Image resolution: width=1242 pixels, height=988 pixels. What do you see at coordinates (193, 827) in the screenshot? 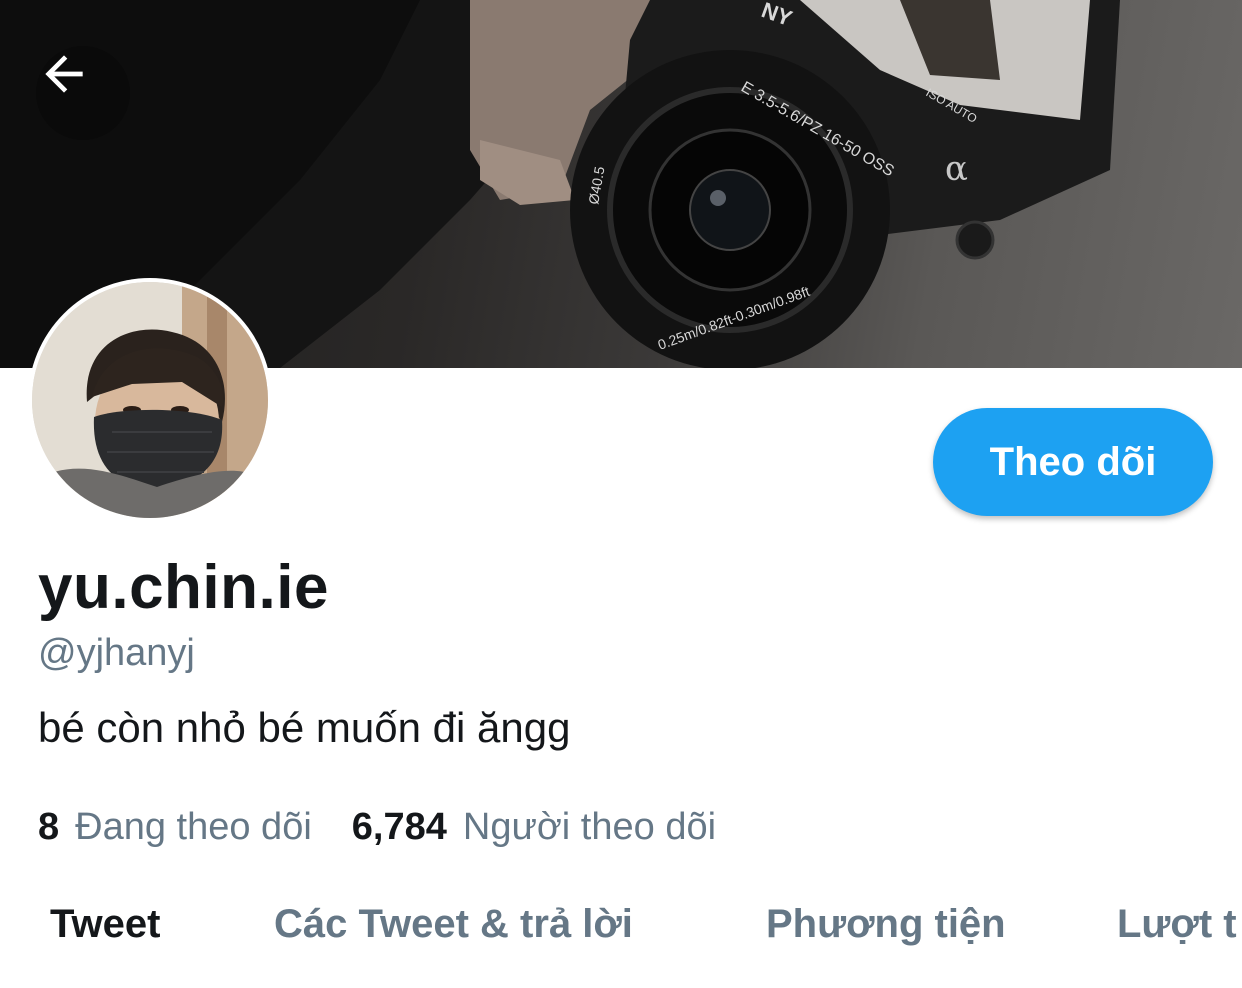
I see `following-label: Đang theo dõi` at bounding box center [193, 827].